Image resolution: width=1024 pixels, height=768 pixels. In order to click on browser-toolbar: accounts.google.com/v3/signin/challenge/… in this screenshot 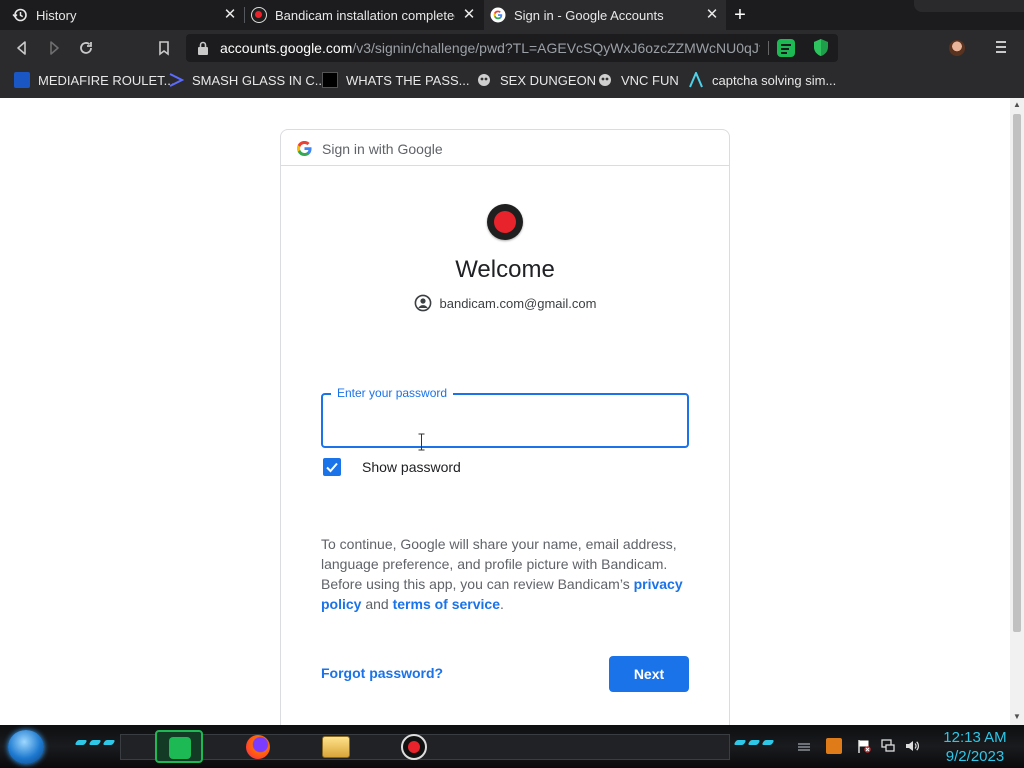, I will do `click(512, 48)`.